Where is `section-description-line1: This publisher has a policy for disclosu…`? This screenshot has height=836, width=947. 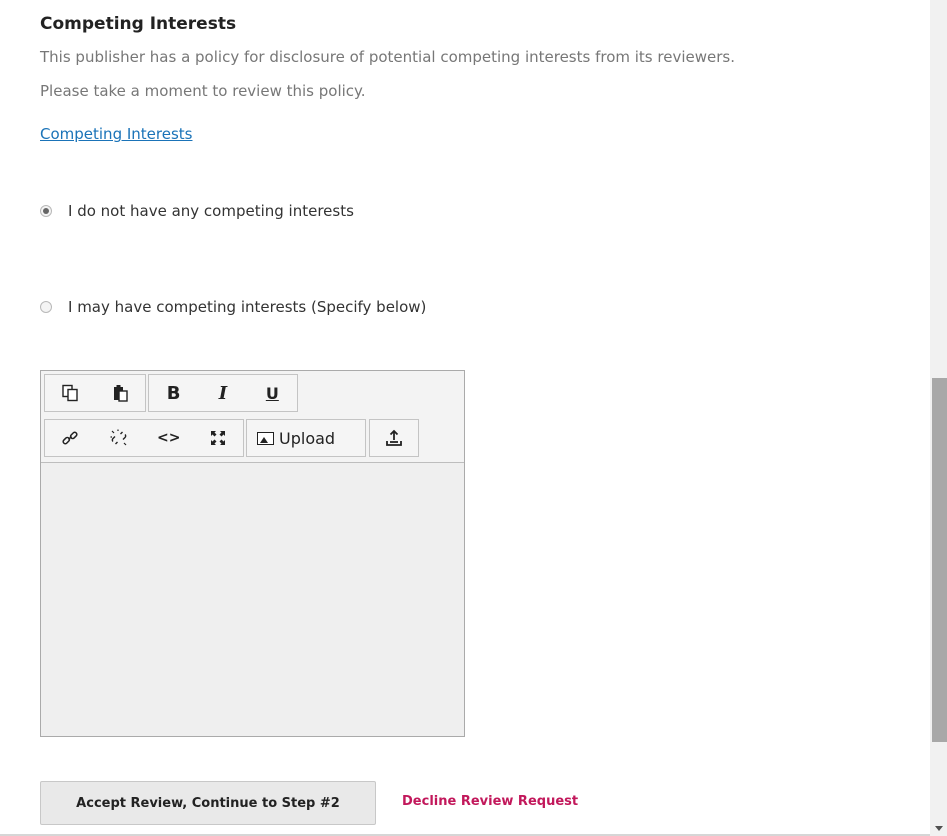
section-description-line1: This publisher has a policy for disclosu… is located at coordinates (387, 57).